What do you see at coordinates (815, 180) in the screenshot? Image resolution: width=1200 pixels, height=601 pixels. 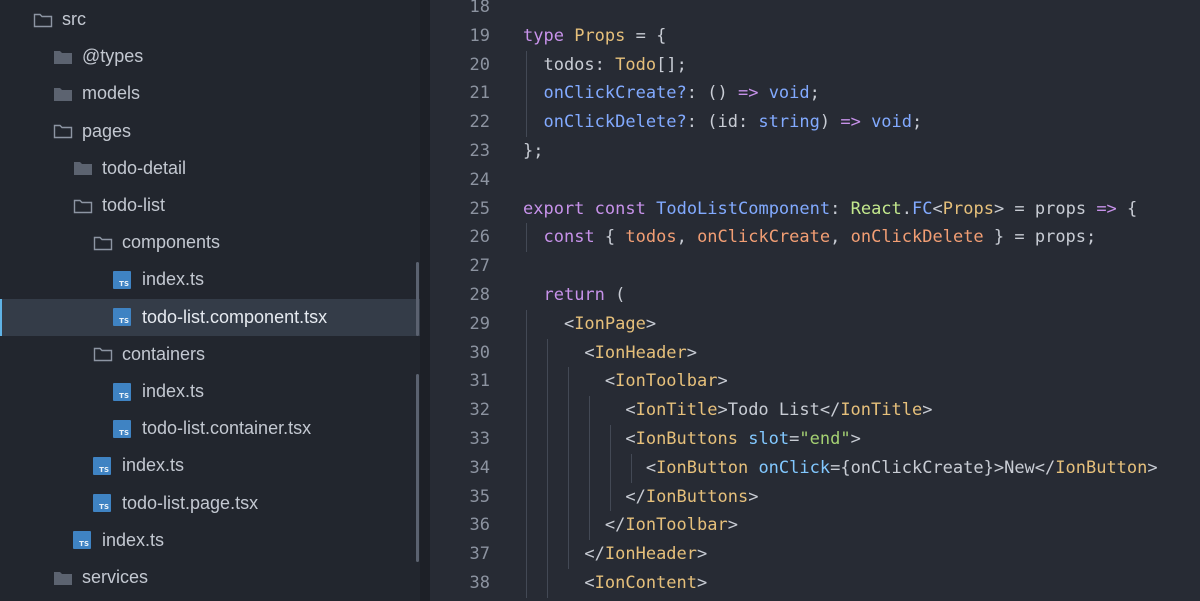 I see `code-line: 24` at bounding box center [815, 180].